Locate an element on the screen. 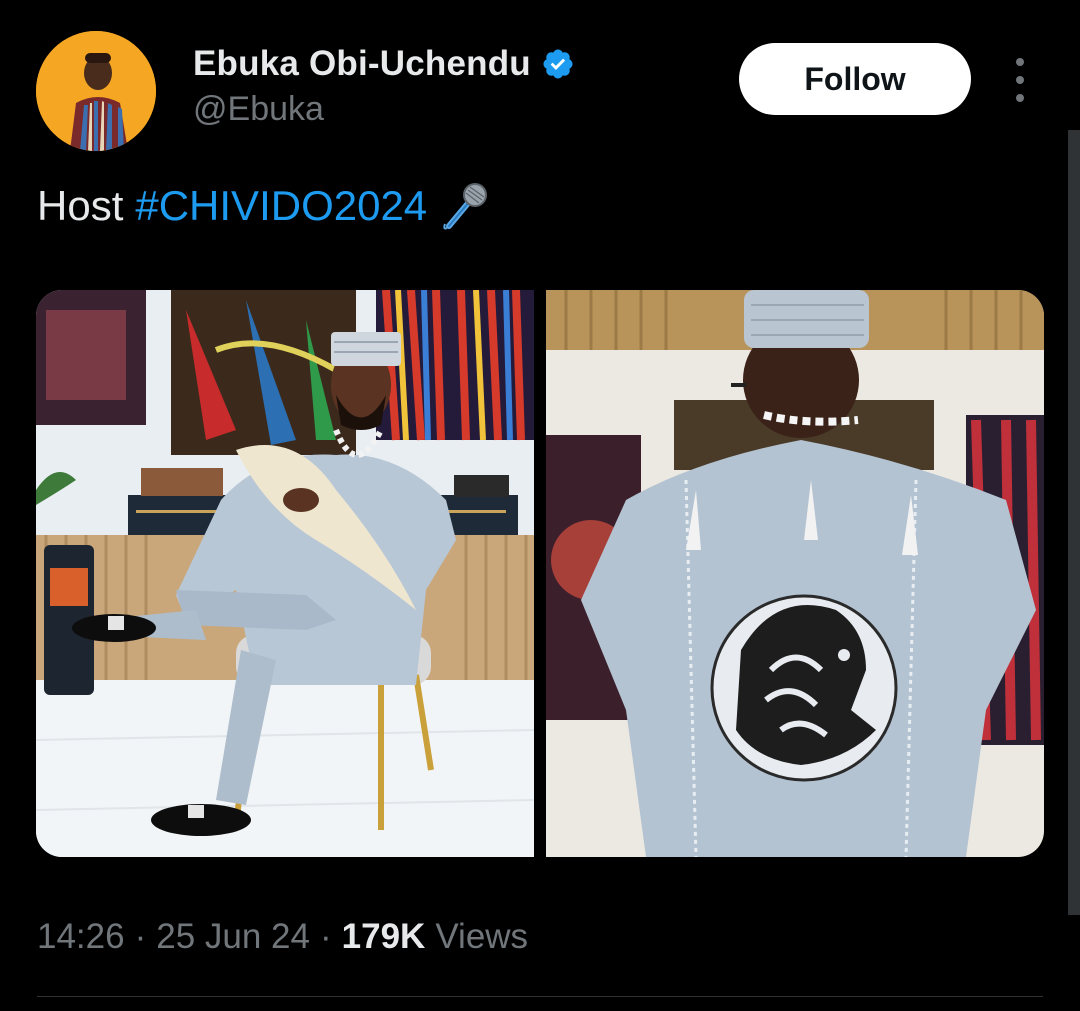 This screenshot has width=1080, height=1011. hashtag-link: #CHIVIDO2024 is located at coordinates (281, 206).